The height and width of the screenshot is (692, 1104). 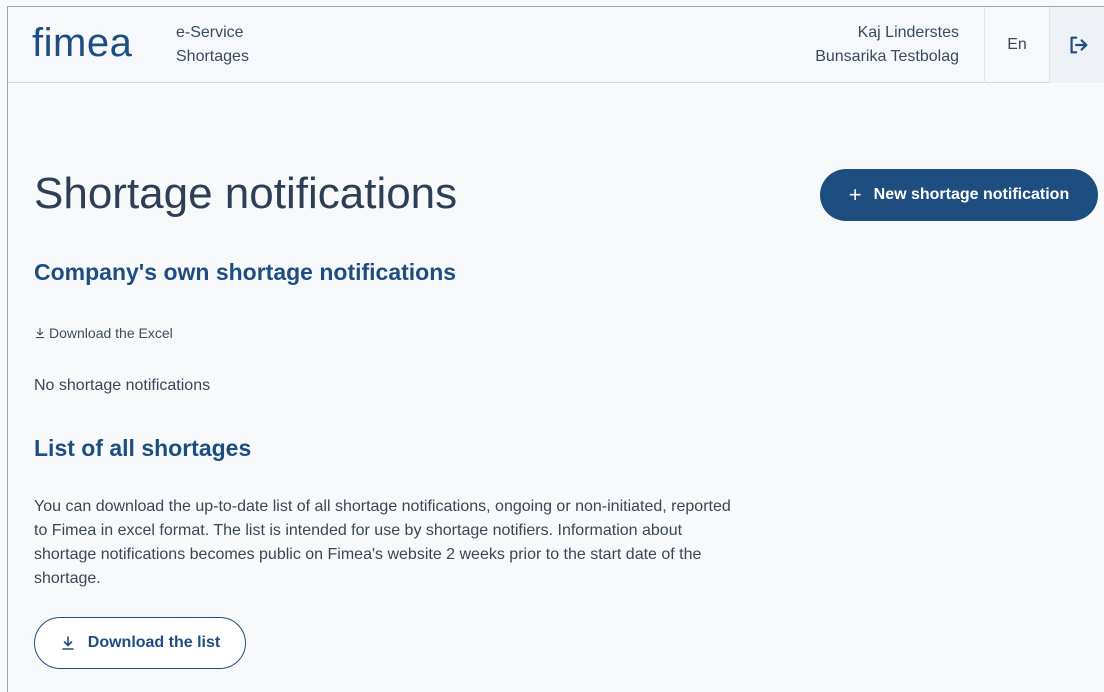 What do you see at coordinates (971, 194) in the screenshot?
I see `new-shortage-notification-label: New shortage notification` at bounding box center [971, 194].